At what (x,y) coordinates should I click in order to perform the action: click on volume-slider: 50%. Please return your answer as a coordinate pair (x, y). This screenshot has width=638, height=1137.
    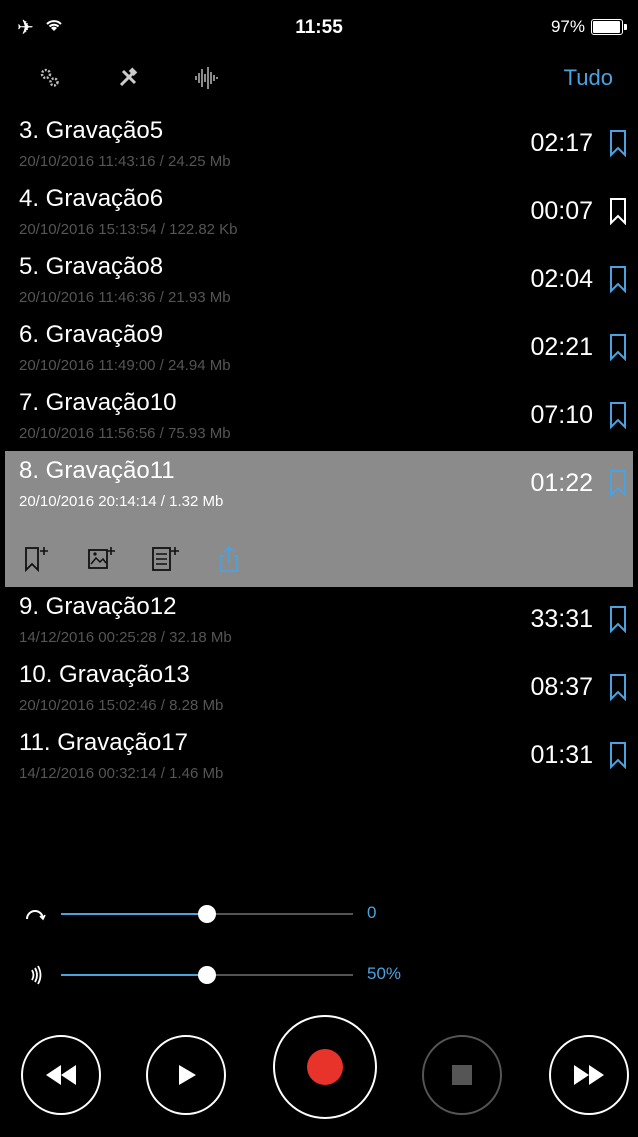
    Looking at the image, I should click on (319, 975).